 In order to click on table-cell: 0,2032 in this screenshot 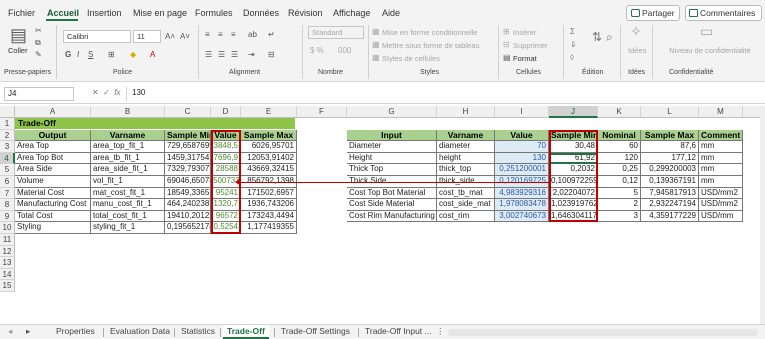, I will do `click(573, 170)`.